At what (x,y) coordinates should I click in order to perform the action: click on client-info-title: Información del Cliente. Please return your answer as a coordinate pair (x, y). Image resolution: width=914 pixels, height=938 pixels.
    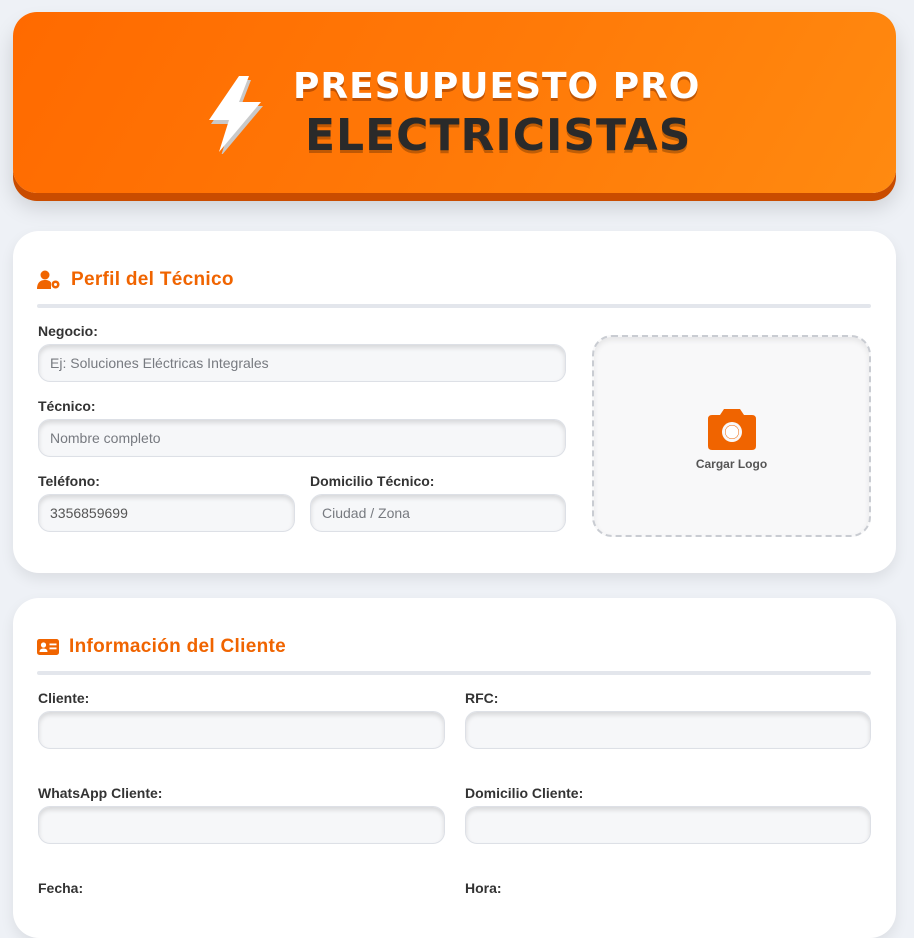
    Looking at the image, I should click on (161, 647).